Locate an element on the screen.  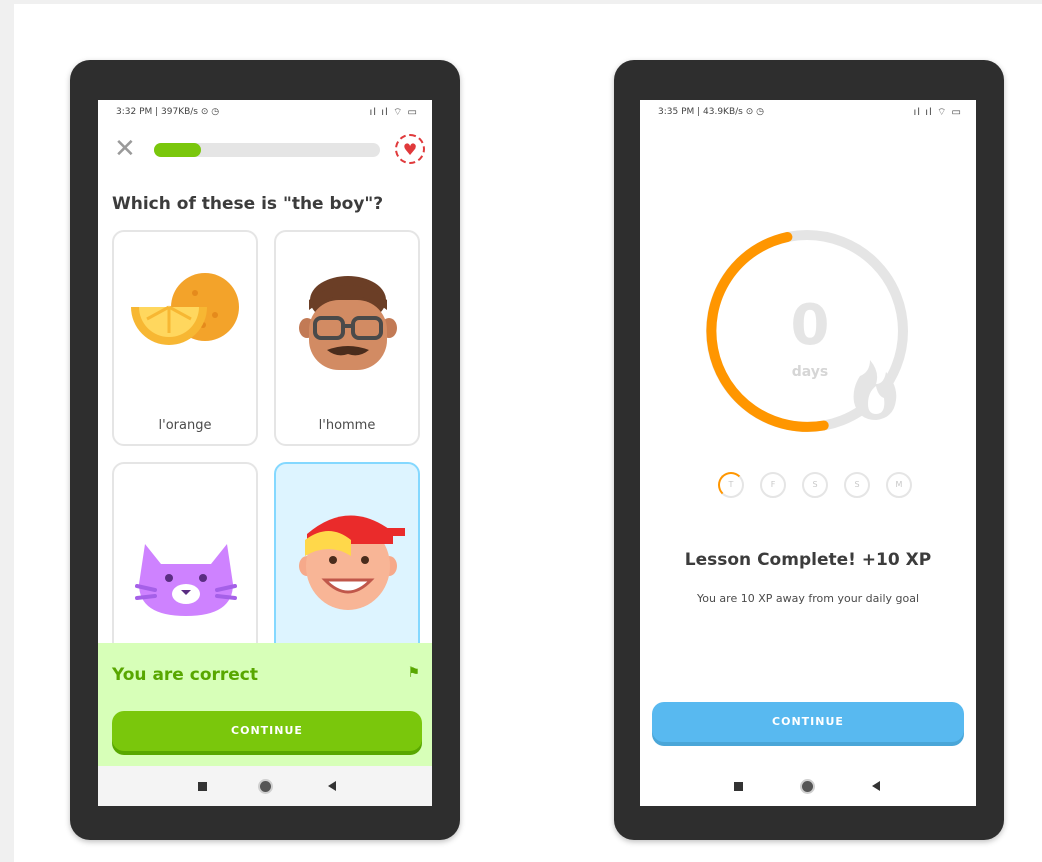
option-card-man: l'homme is located at coordinates (347, 338).